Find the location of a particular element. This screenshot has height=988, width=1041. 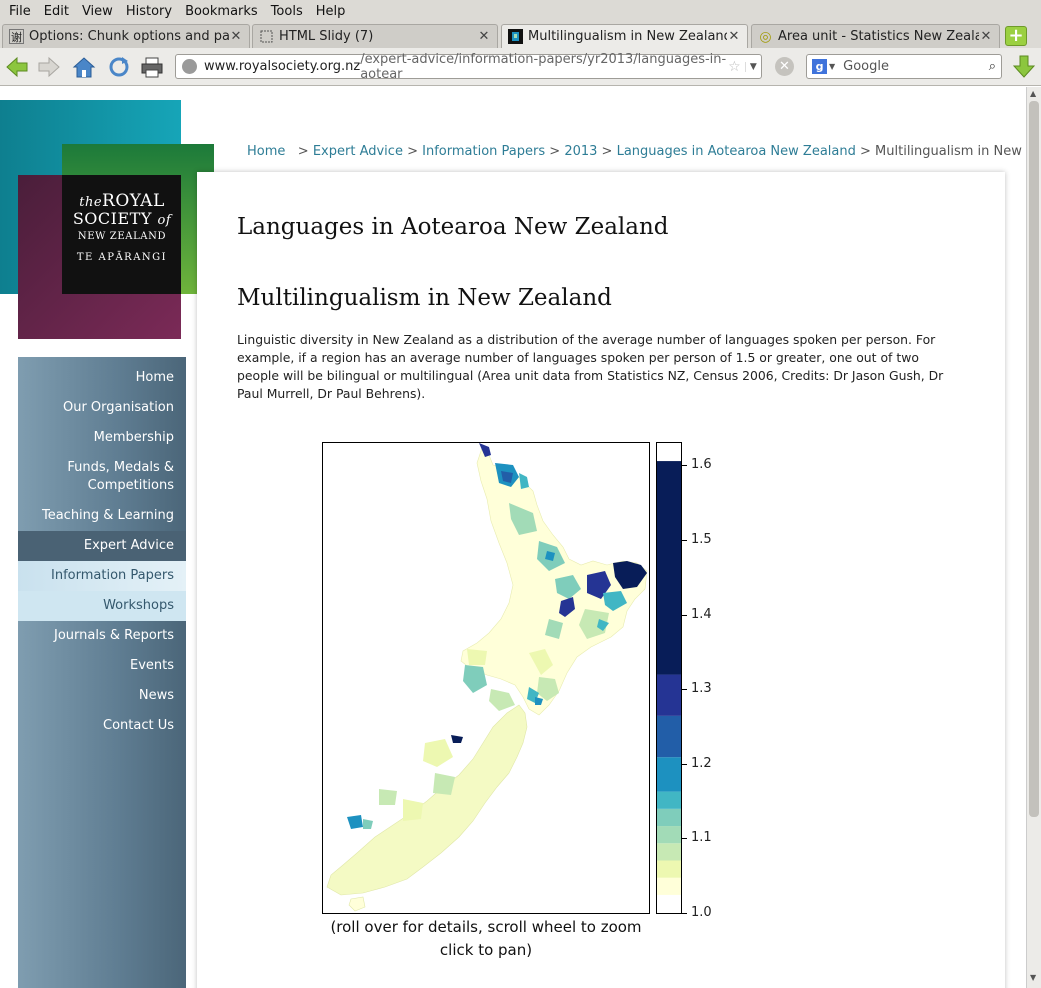

page-title: Languages in Aotearoa New Zealand is located at coordinates (453, 227).